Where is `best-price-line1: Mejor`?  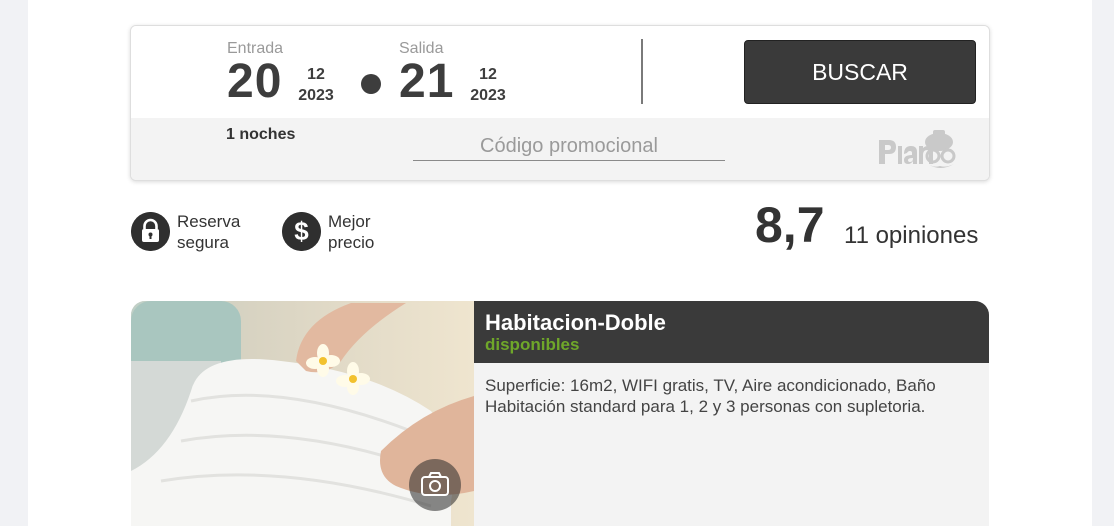
best-price-line1: Mejor is located at coordinates (349, 221).